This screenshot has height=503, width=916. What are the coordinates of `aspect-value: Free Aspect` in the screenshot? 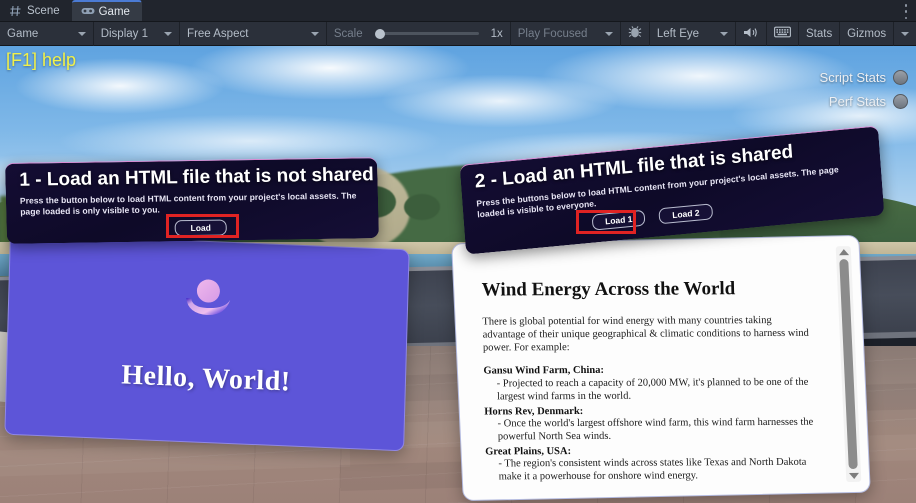 It's located at (218, 33).